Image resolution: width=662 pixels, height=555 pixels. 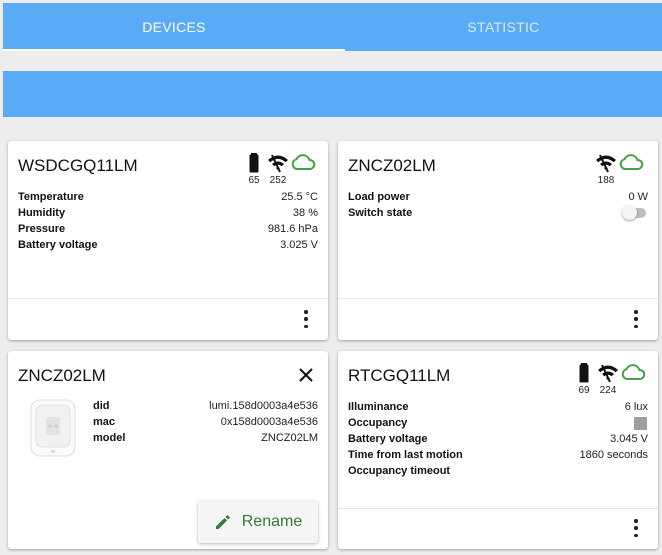 I want to click on reading-label: Occupancy, so click(x=378, y=423).